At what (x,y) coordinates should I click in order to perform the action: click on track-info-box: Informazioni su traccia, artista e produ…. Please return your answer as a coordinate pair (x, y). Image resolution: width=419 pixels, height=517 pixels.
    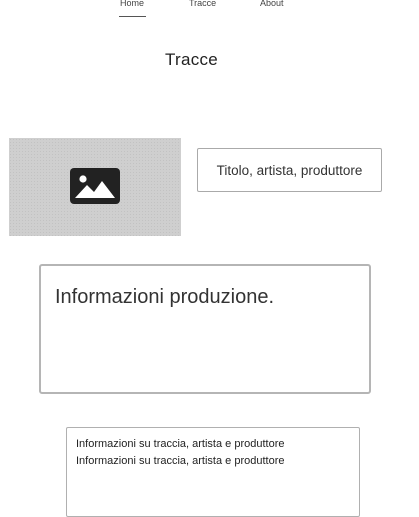
    Looking at the image, I should click on (213, 472).